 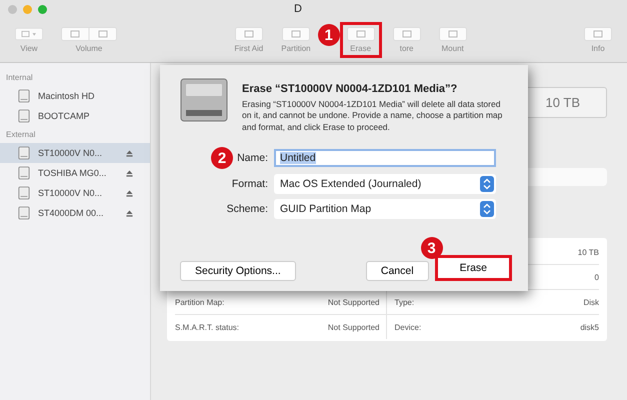 I want to click on hard-drive-icon, so click(x=204, y=100).